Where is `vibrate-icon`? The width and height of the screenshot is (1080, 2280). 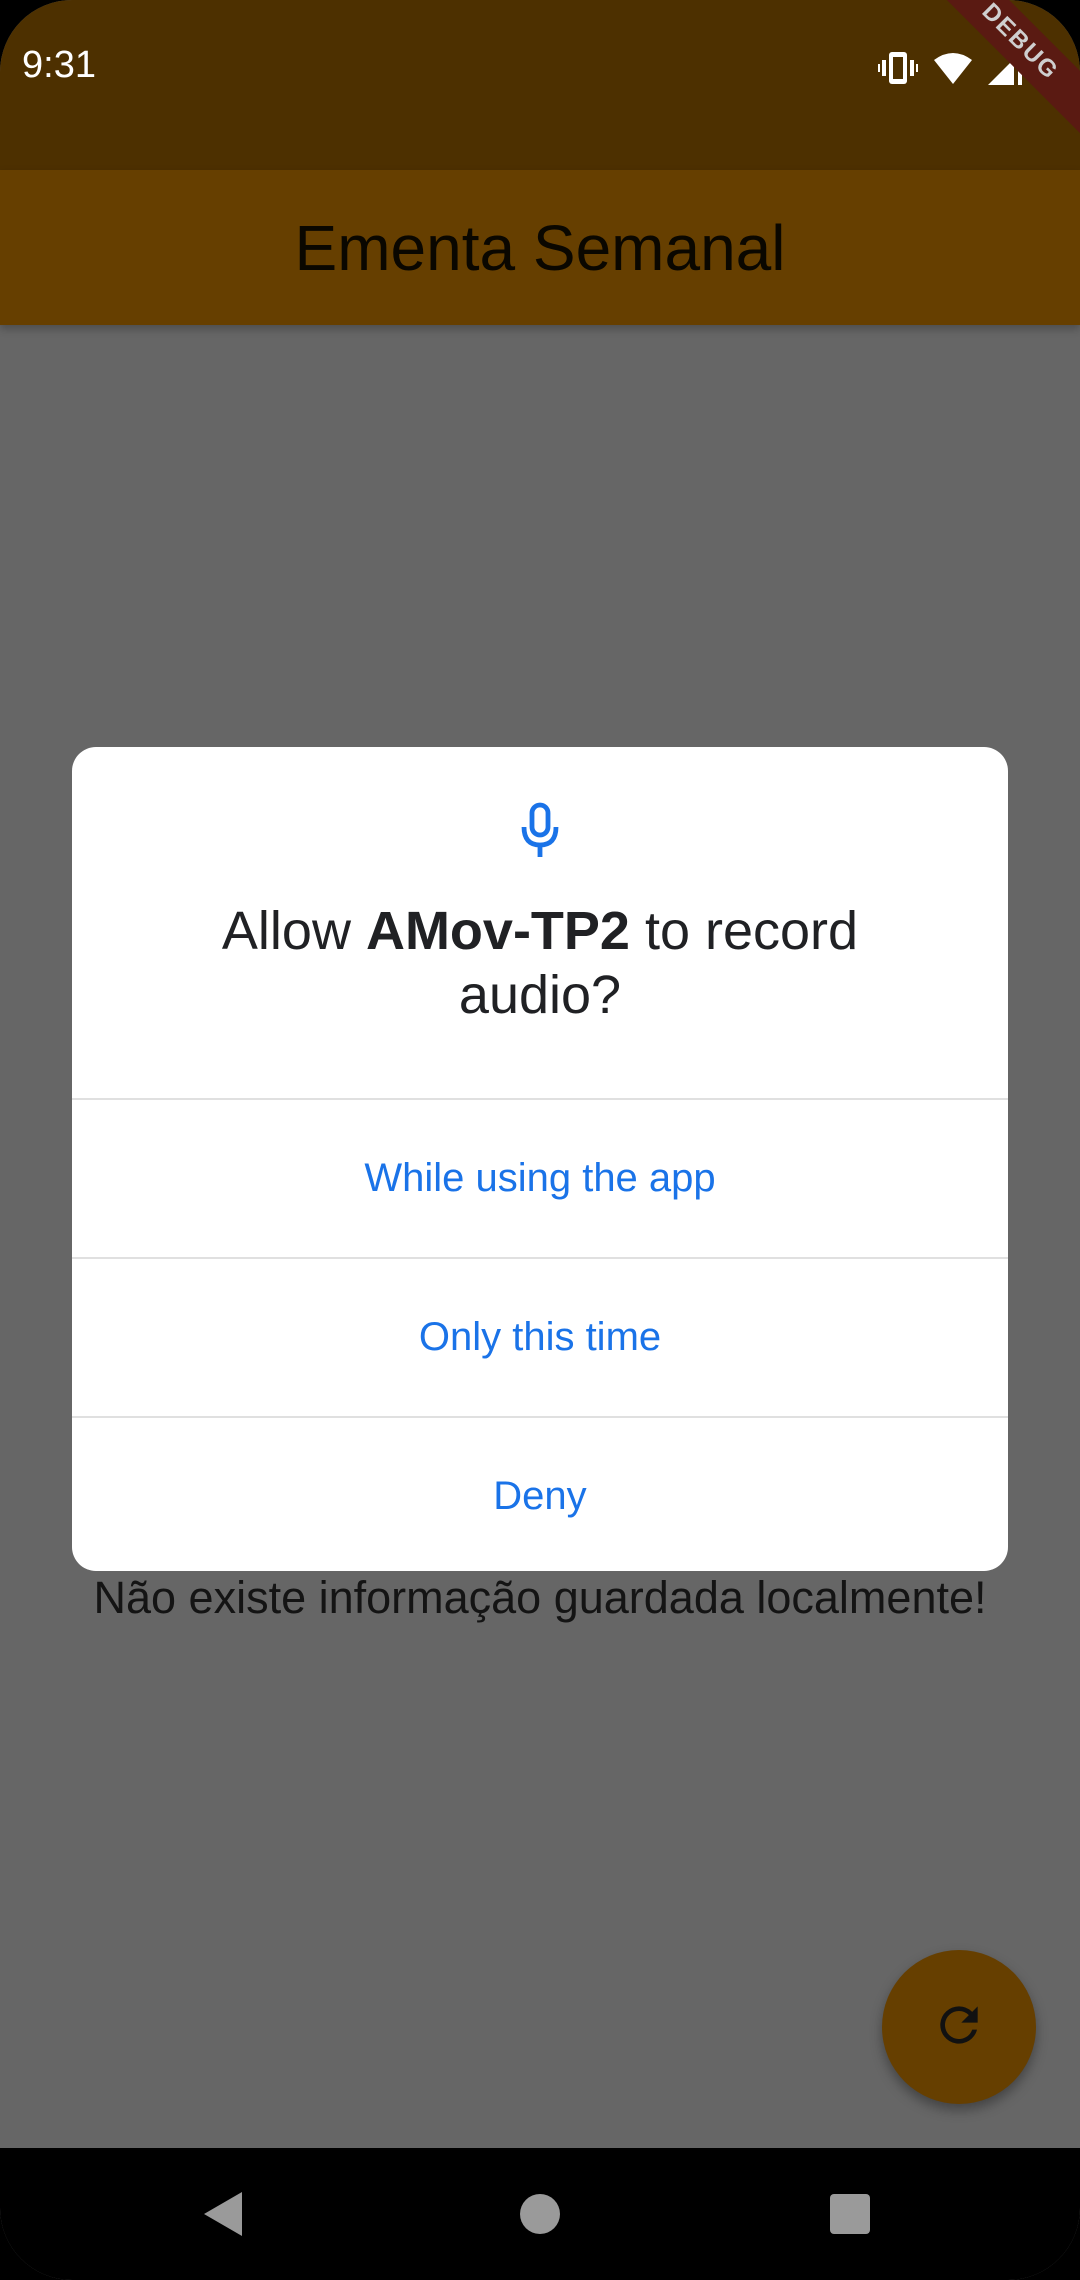 vibrate-icon is located at coordinates (898, 68).